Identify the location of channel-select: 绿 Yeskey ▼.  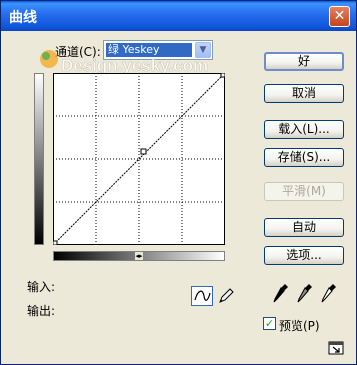
(158, 50).